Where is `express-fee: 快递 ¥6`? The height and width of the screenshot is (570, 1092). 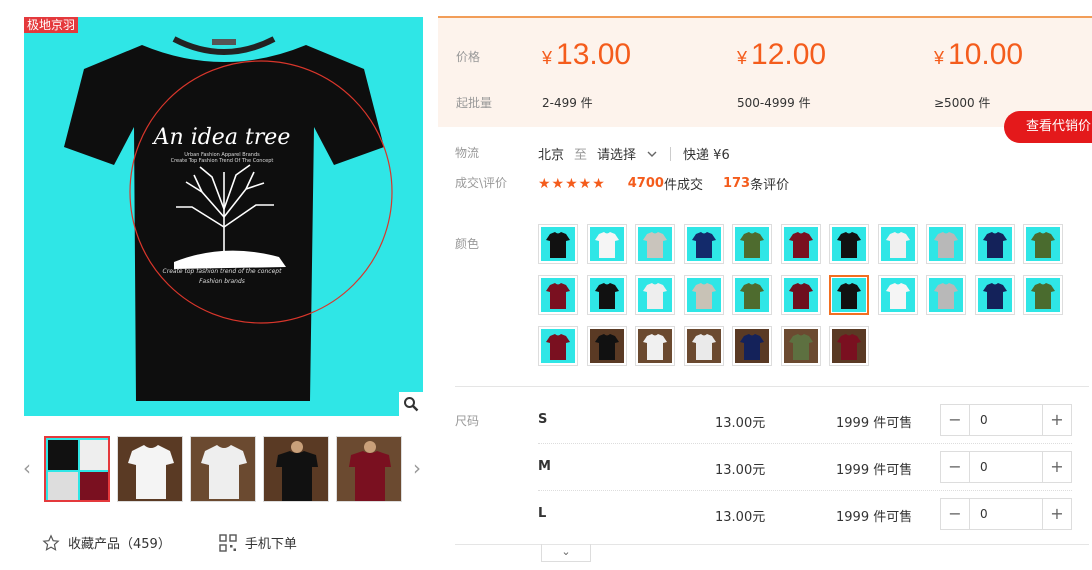 express-fee: 快递 ¥6 is located at coordinates (706, 155).